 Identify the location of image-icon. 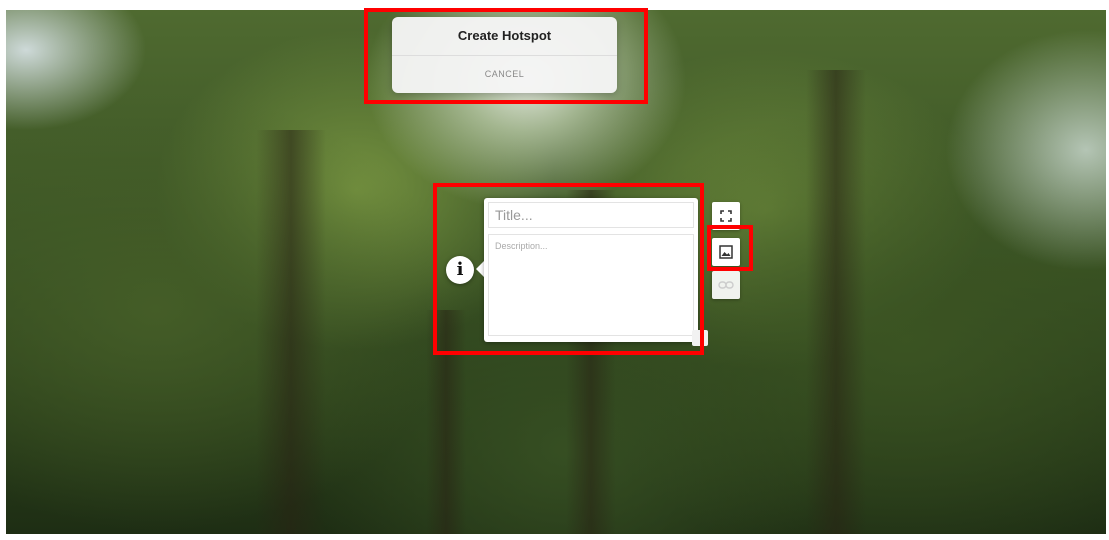
(726, 252).